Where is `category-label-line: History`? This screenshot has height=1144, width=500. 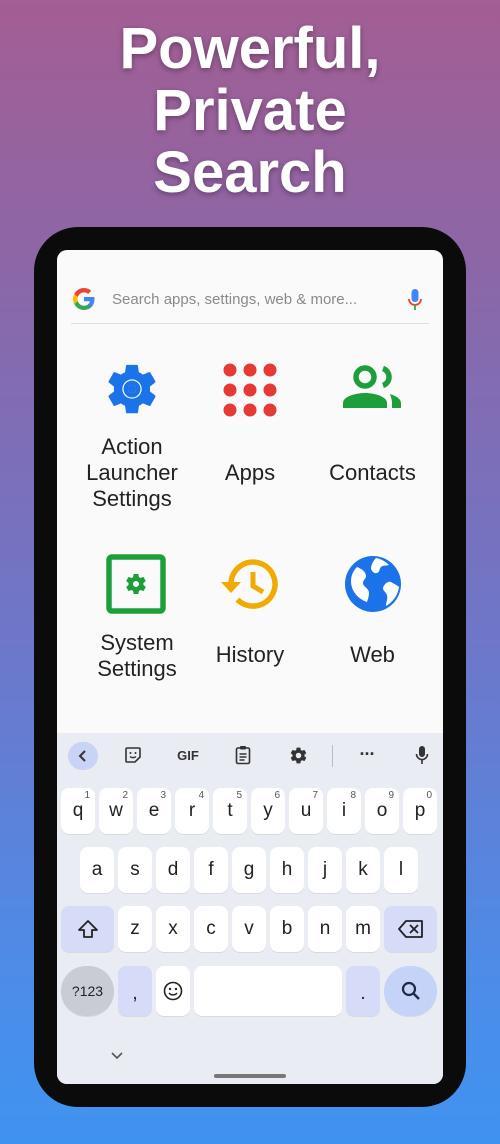
category-label-line: History is located at coordinates (250, 654).